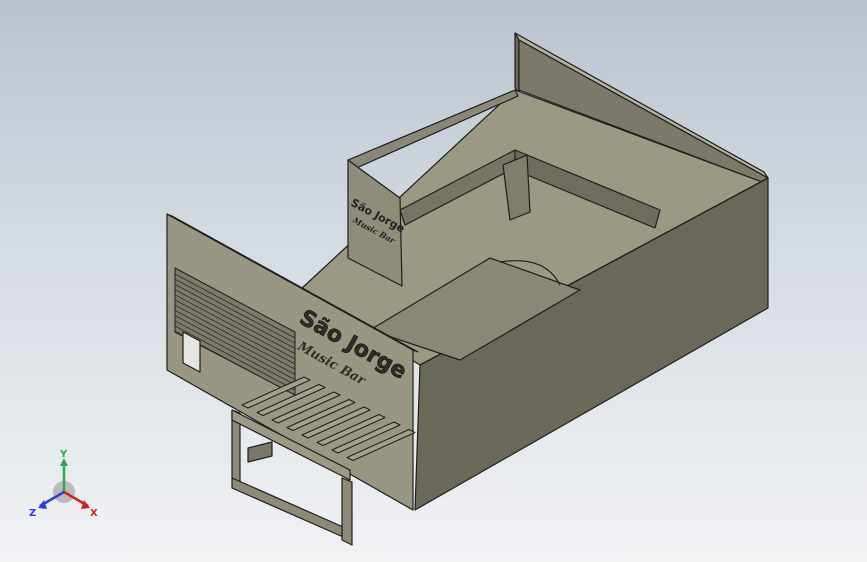 This screenshot has width=867, height=562. Describe the element at coordinates (347, 511) in the screenshot. I see `pergola-frame-right` at that location.